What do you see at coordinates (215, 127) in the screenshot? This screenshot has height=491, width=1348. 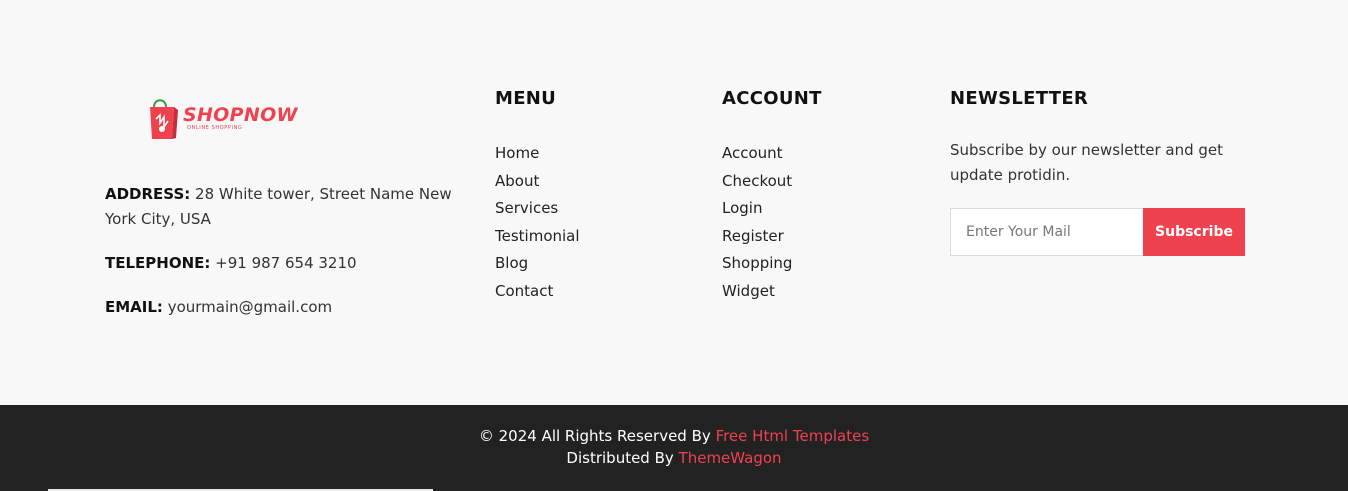 I see `logo-tagline: ONLINE SHOPPING` at bounding box center [215, 127].